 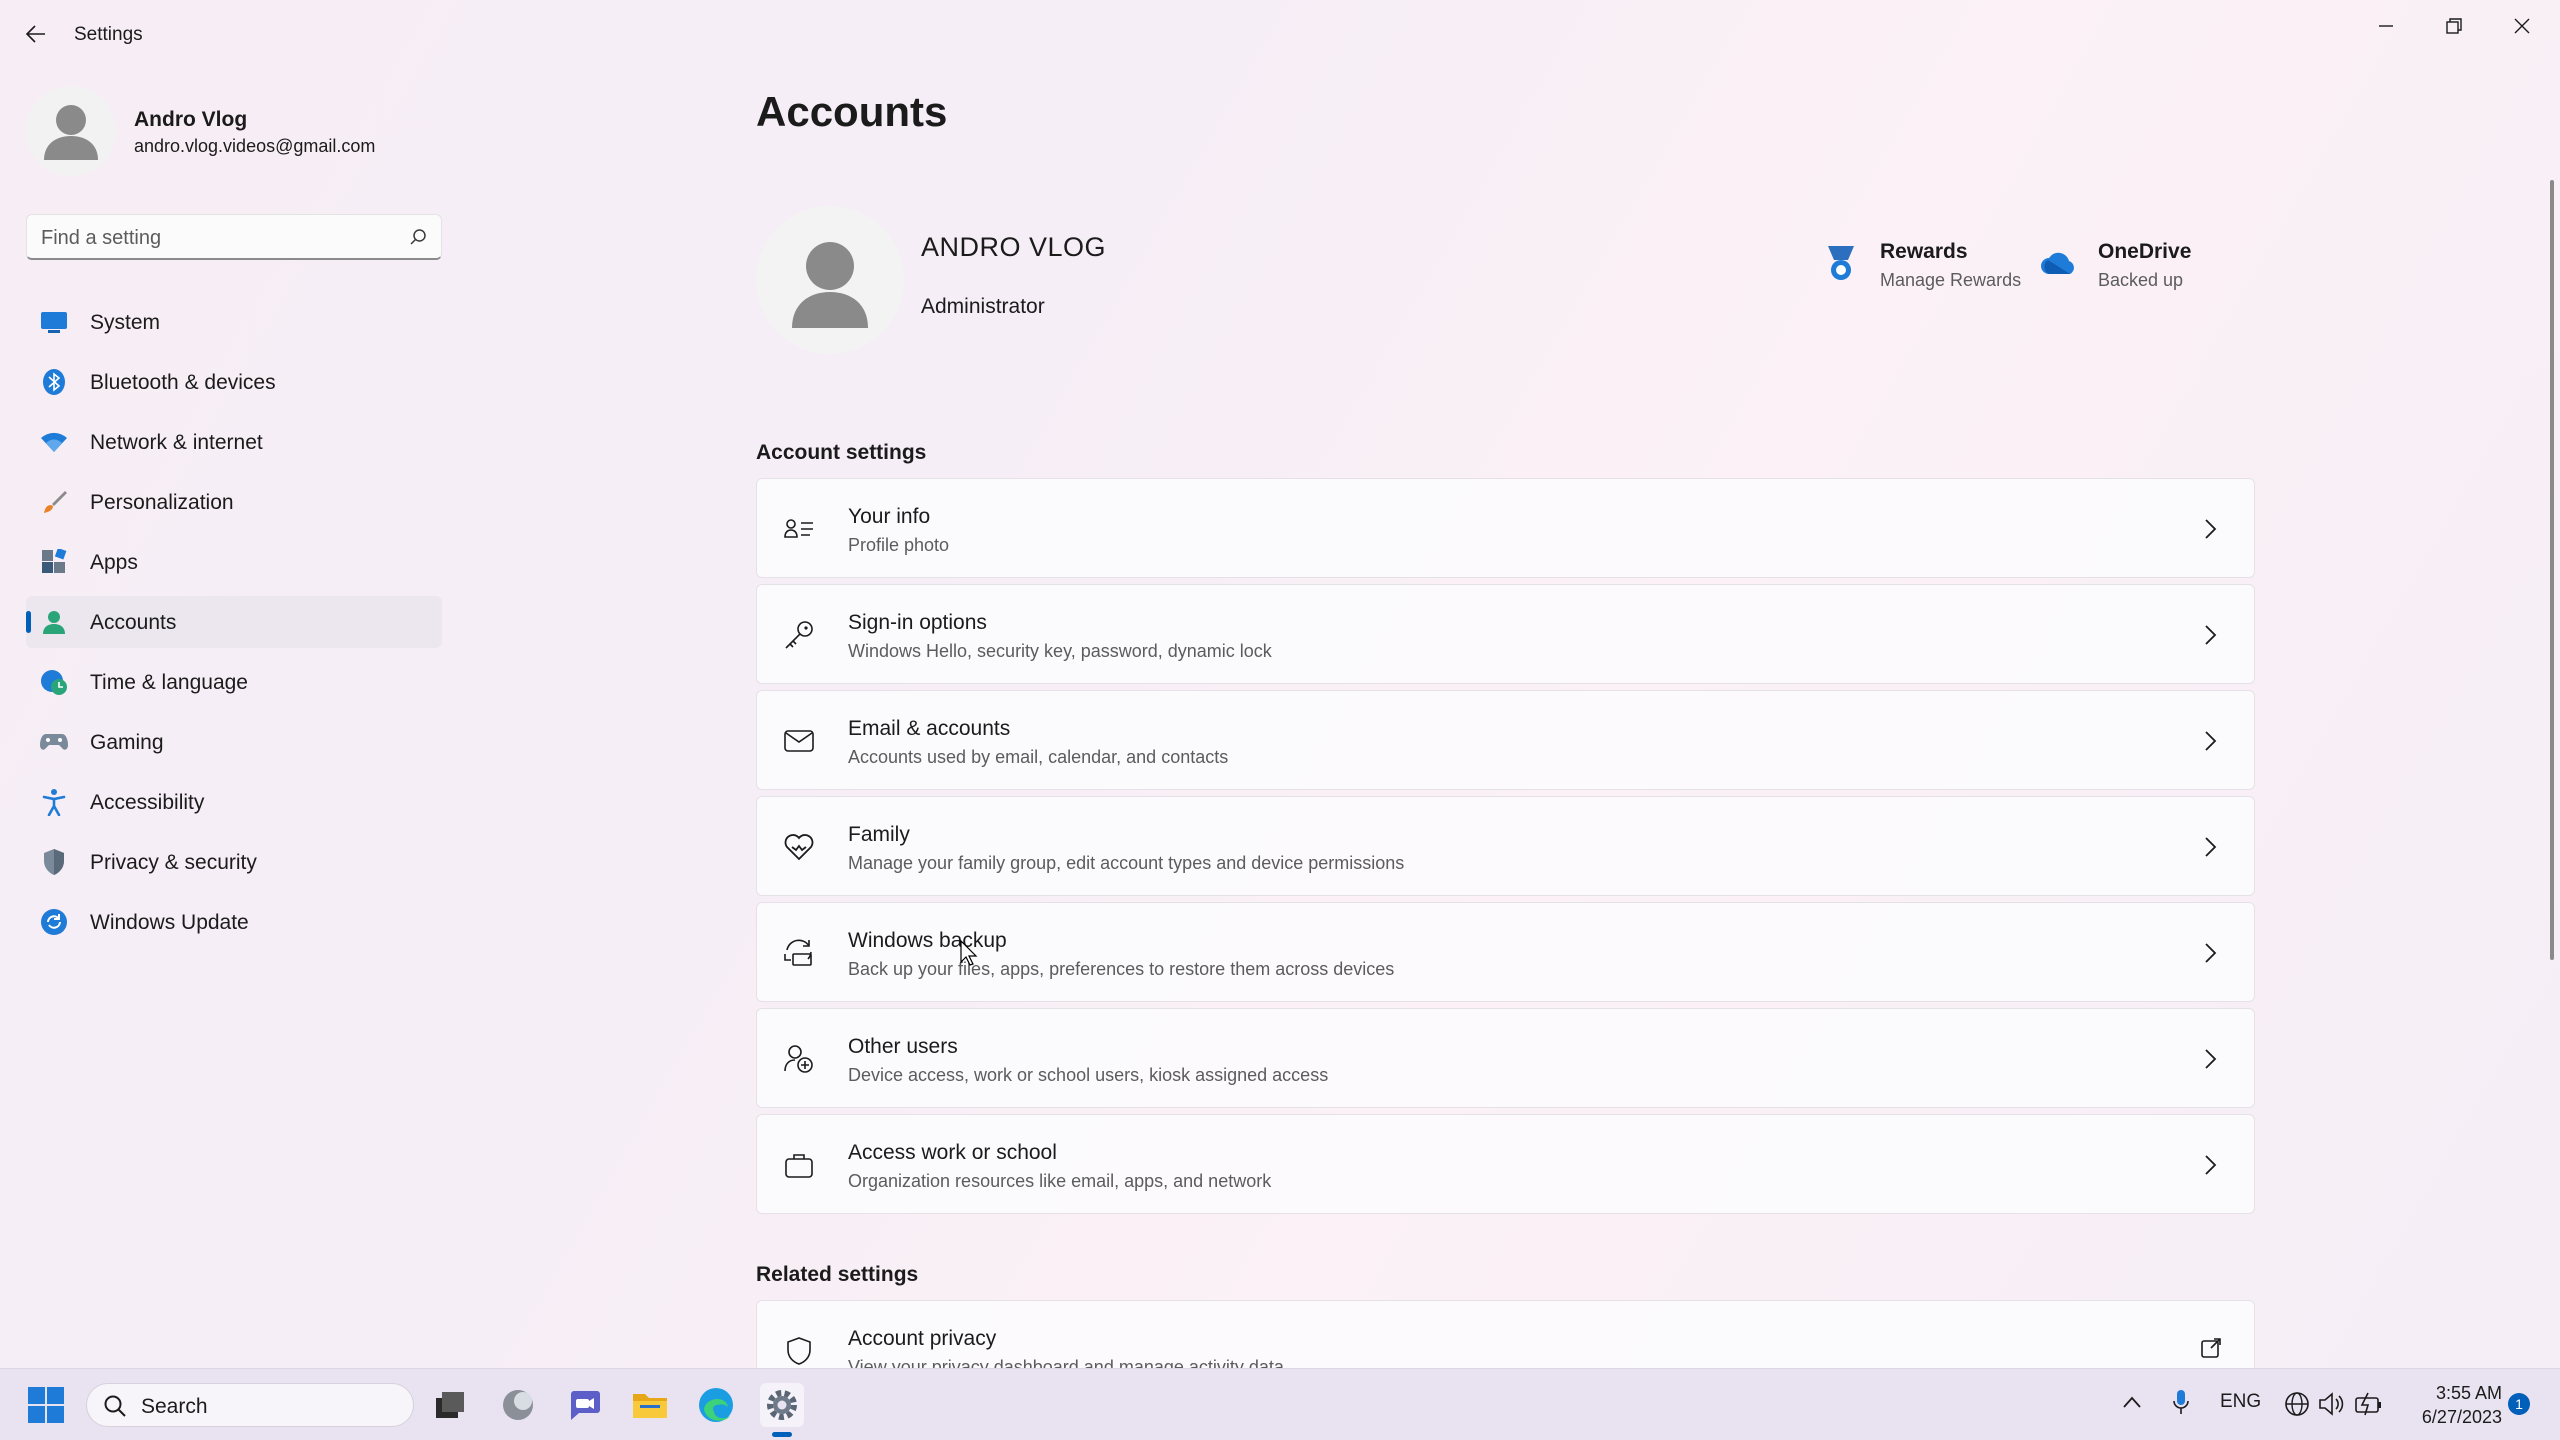 What do you see at coordinates (929, 728) in the screenshot?
I see `card-title: Email & accounts` at bounding box center [929, 728].